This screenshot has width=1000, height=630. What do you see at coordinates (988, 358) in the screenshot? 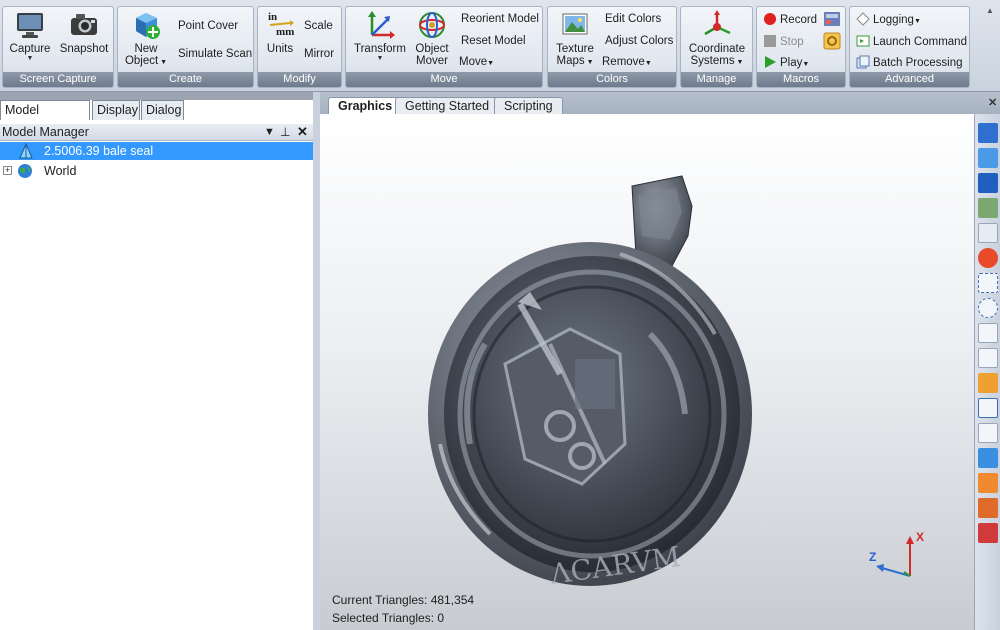
I see `brush-select-icon` at bounding box center [988, 358].